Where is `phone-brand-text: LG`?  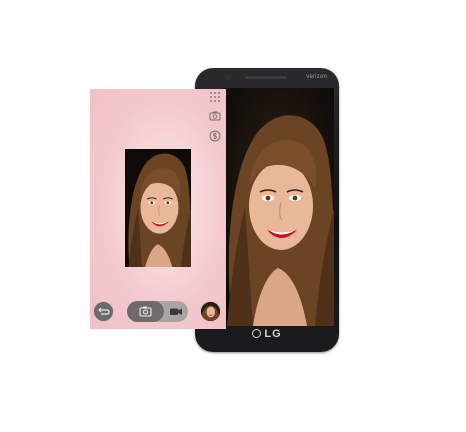
phone-brand-text: LG is located at coordinates (273, 334).